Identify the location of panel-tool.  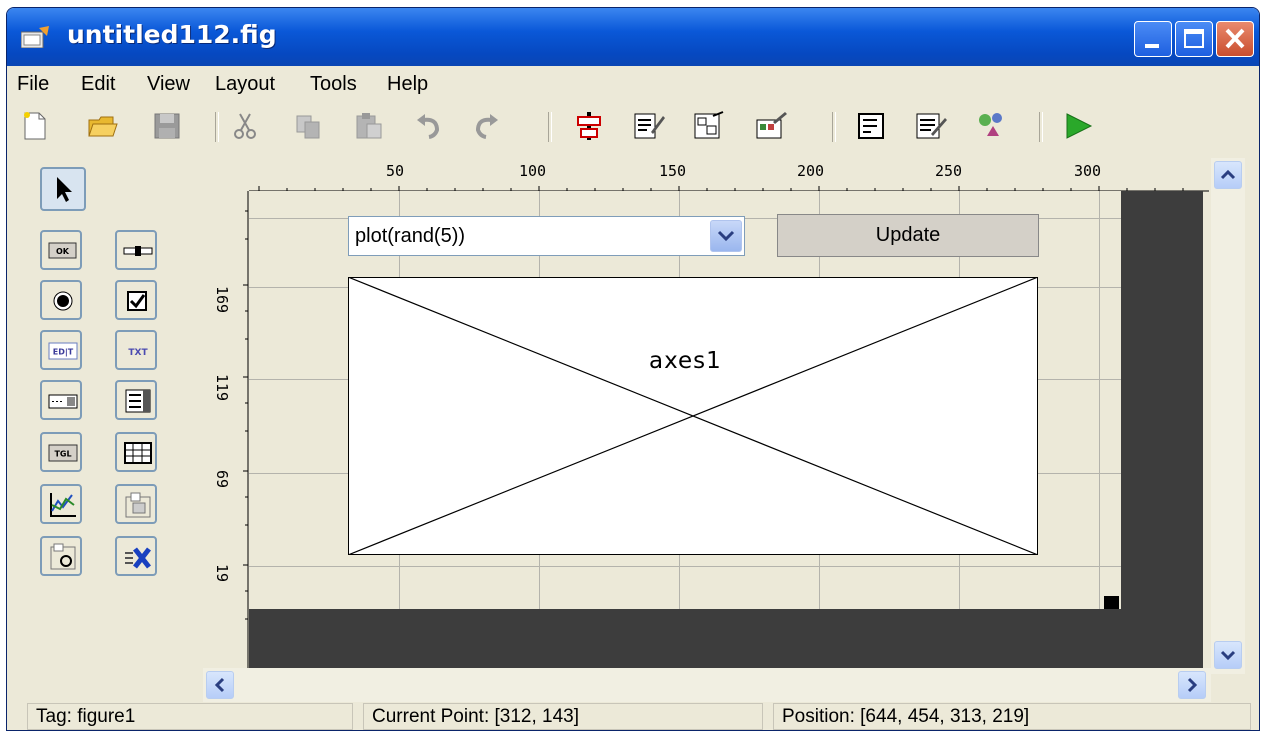
(136, 504).